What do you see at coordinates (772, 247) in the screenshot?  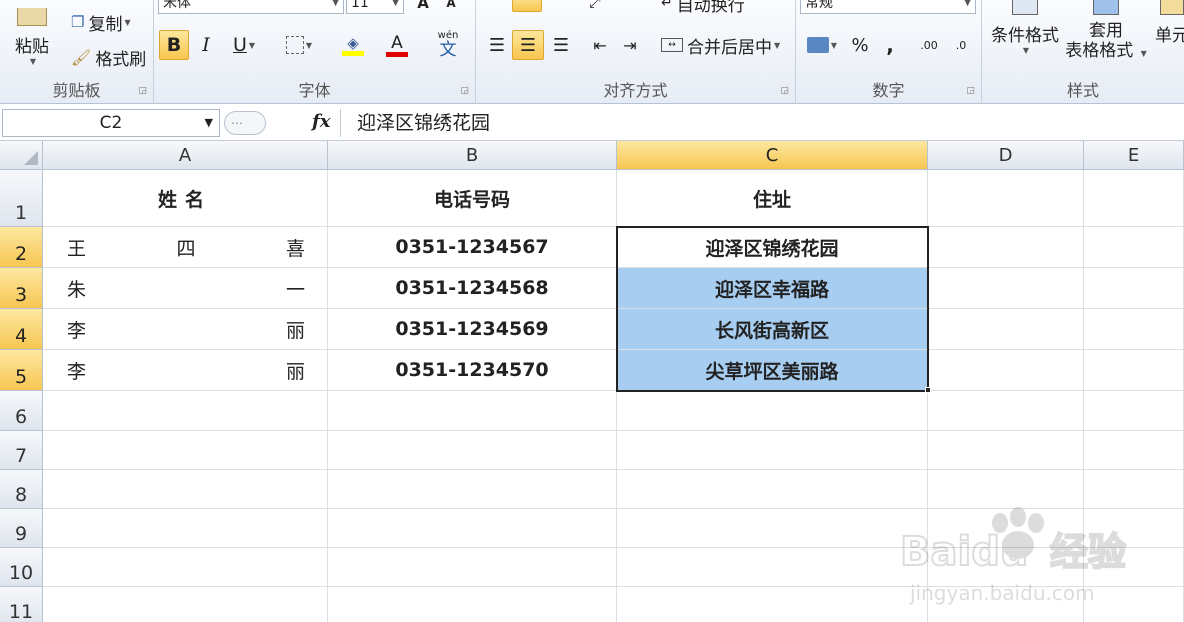 I see `cell-c2: 迎泽区锦绣花园` at bounding box center [772, 247].